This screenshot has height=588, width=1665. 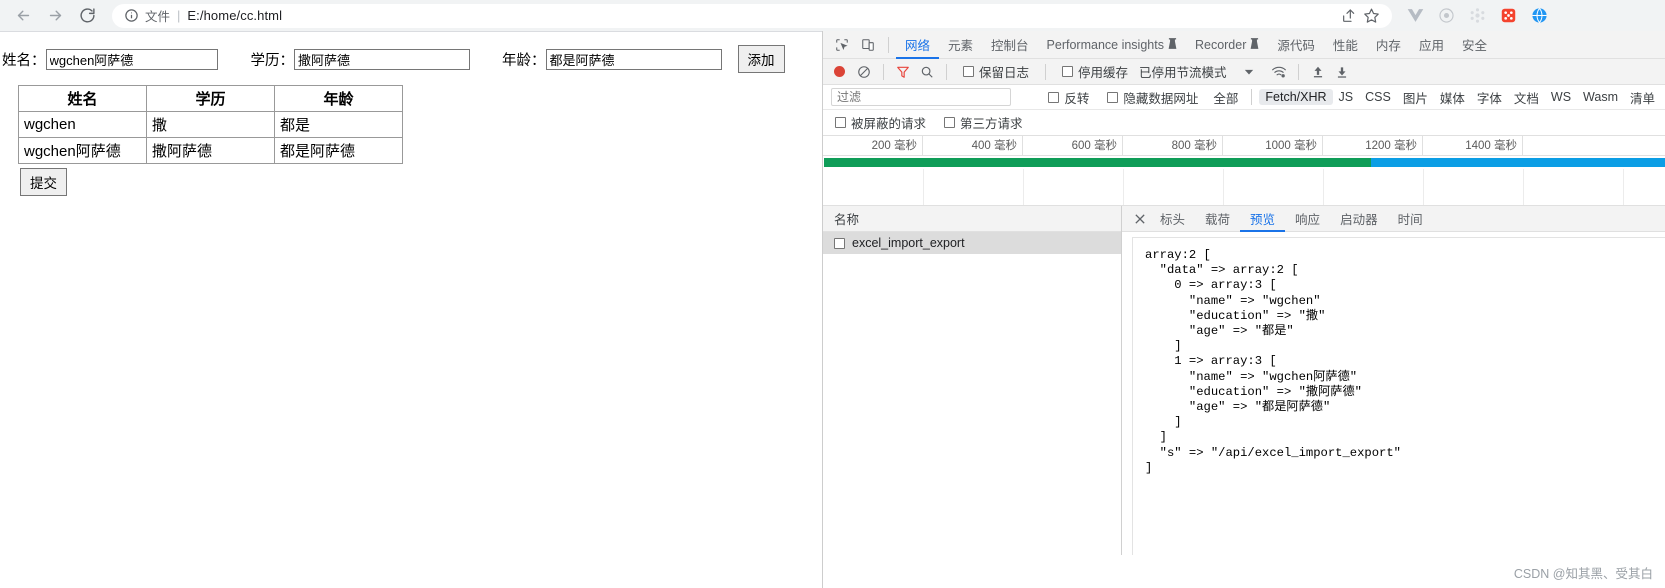 What do you see at coordinates (1183, 71) in the screenshot?
I see `throttling-label: 已停用节流模式` at bounding box center [1183, 71].